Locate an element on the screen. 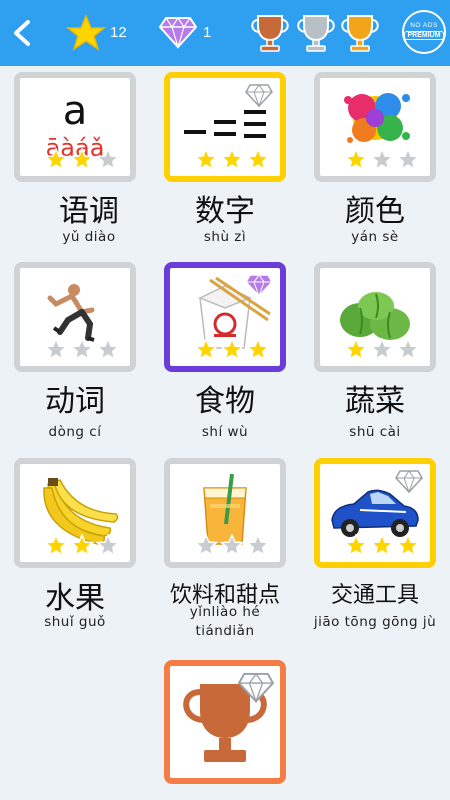 The height and width of the screenshot is (800, 450). premium-label: PREMIUM is located at coordinates (424, 35).